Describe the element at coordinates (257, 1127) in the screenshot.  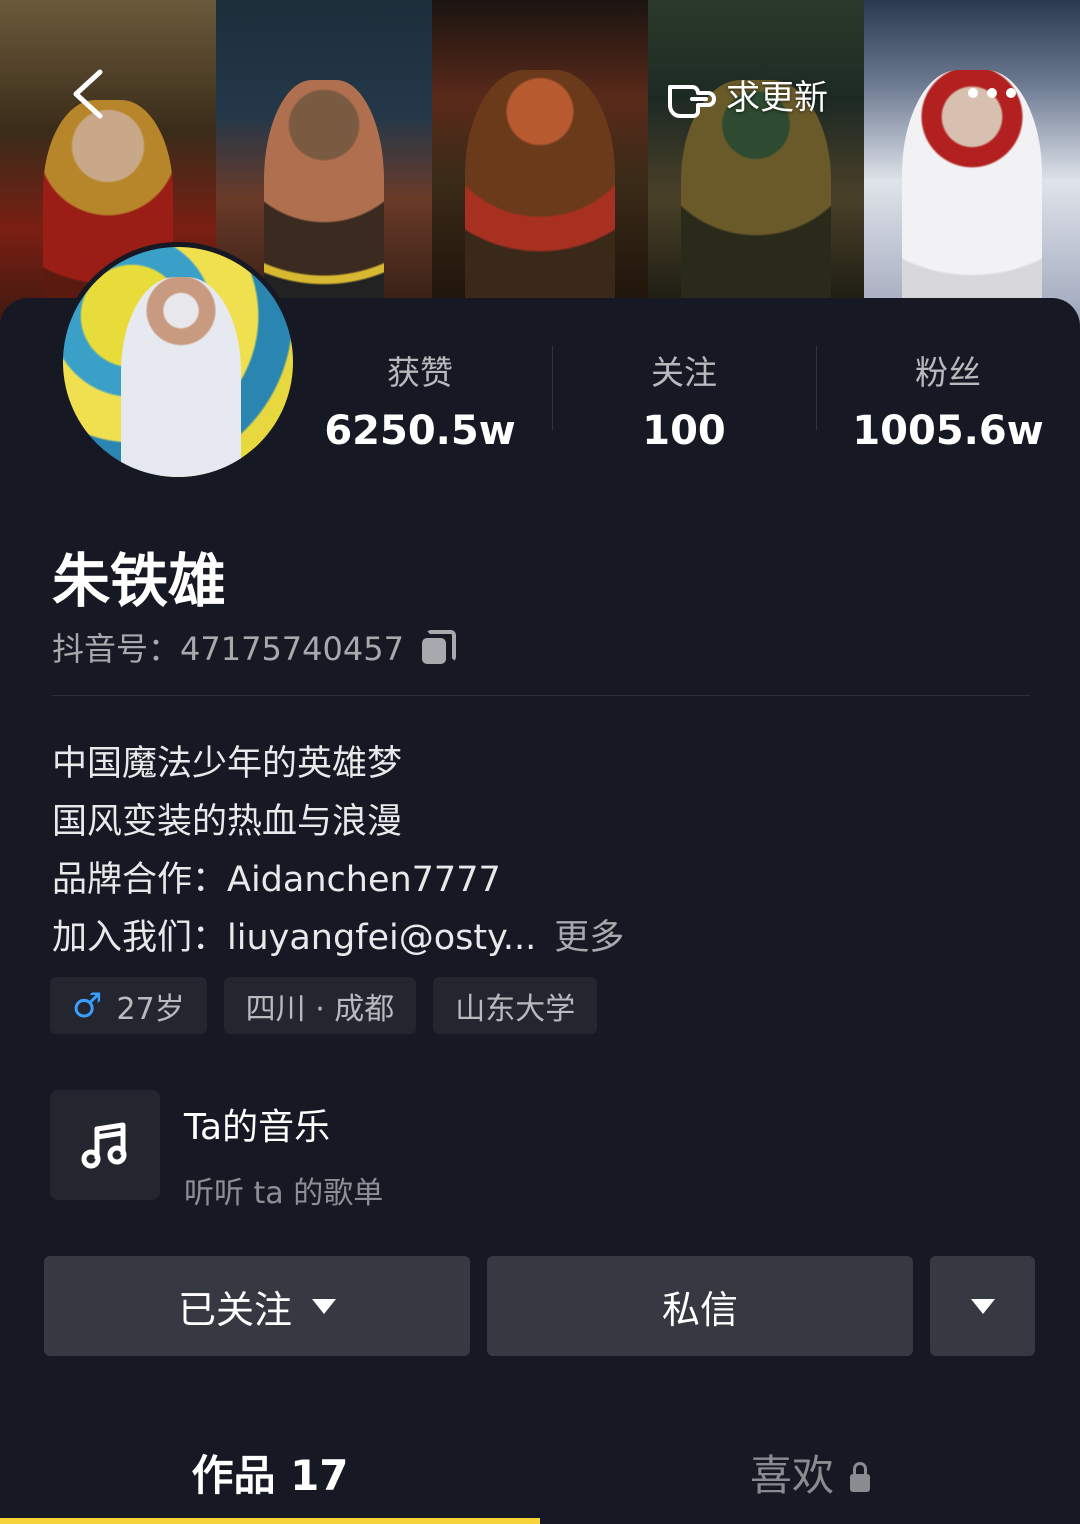
I see `music-title: Ta的音乐` at that location.